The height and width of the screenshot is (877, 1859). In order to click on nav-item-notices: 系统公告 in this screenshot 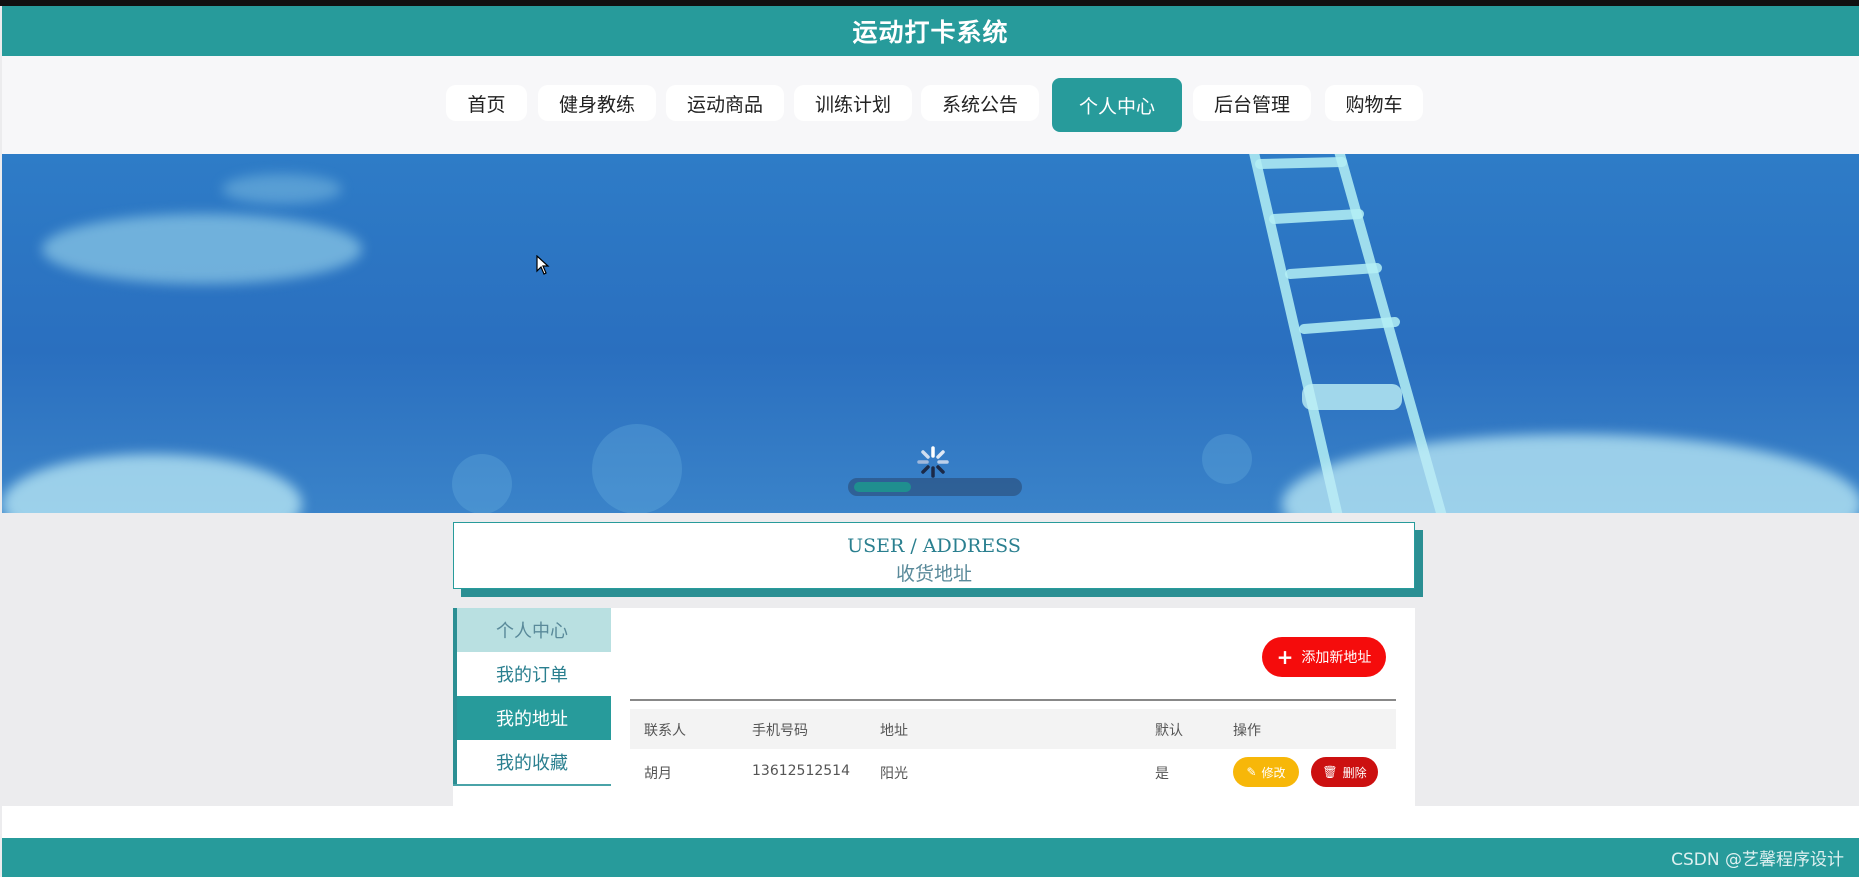, I will do `click(980, 103)`.